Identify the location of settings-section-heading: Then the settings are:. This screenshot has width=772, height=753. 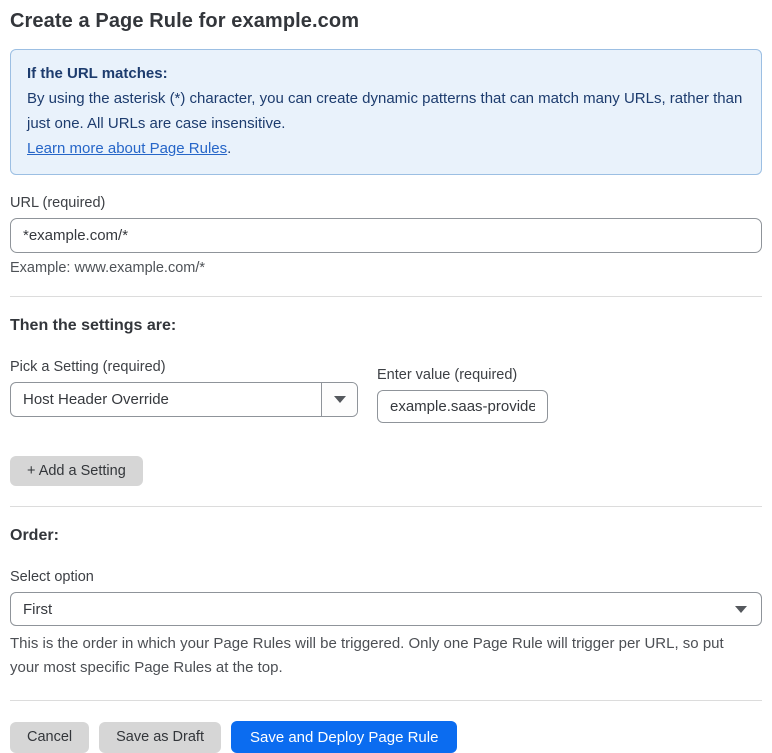
(93, 325).